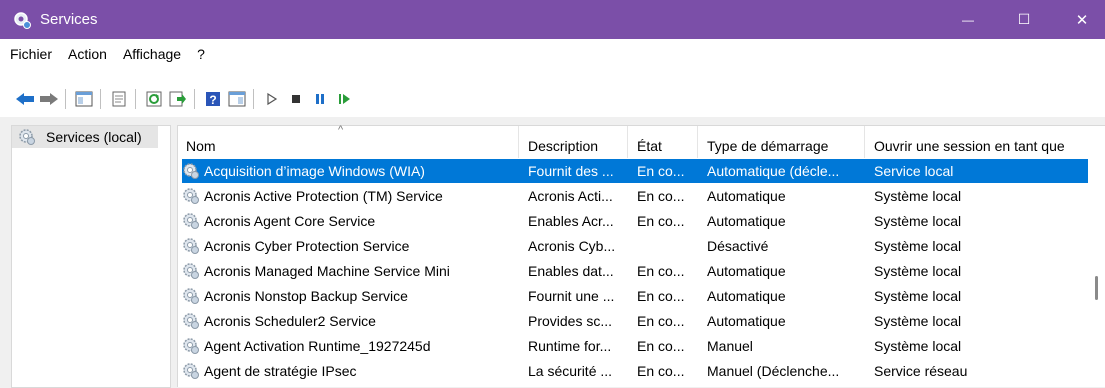  I want to click on cell-name: Acquisition d’image Windows (WIA), so click(350, 171).